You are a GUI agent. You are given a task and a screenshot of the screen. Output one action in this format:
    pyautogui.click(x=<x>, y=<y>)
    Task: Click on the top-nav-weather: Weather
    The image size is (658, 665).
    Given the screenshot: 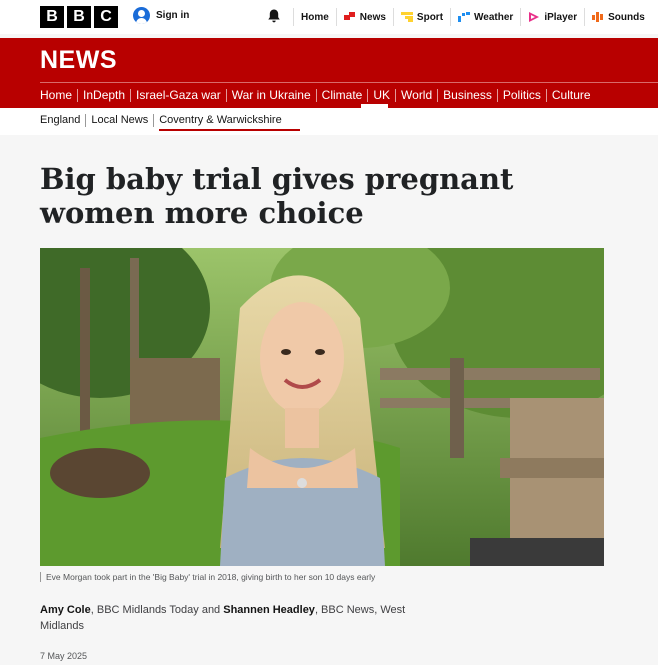 What is the action you would take?
    pyautogui.click(x=485, y=17)
    